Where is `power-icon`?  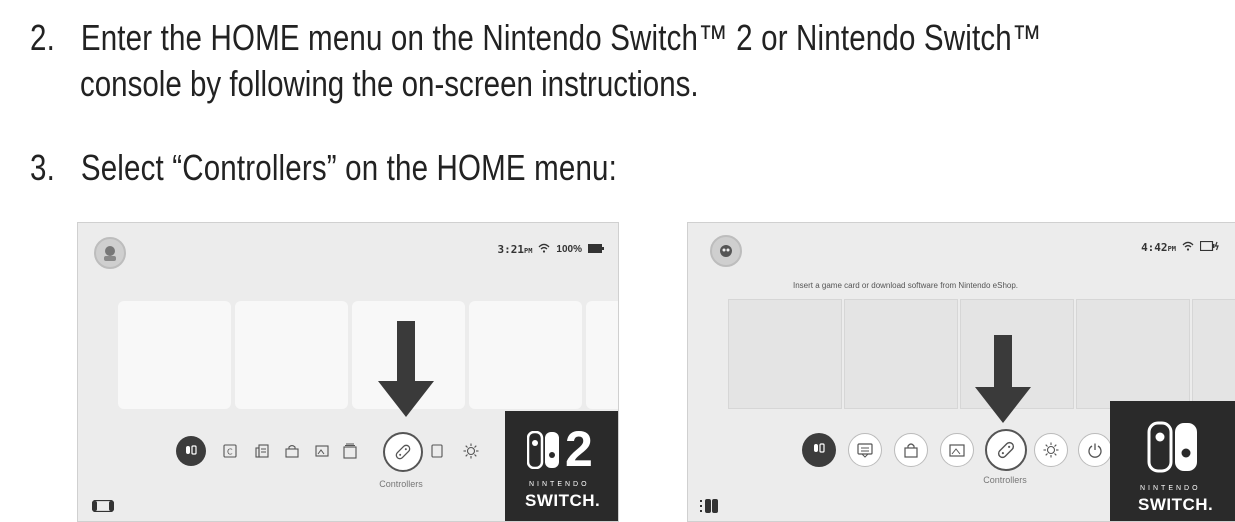 power-icon is located at coordinates (1095, 450).